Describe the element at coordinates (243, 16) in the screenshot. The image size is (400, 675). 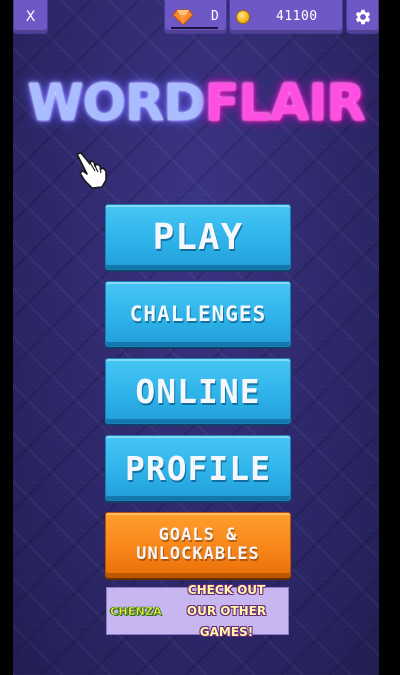
I see `coin-icon` at that location.